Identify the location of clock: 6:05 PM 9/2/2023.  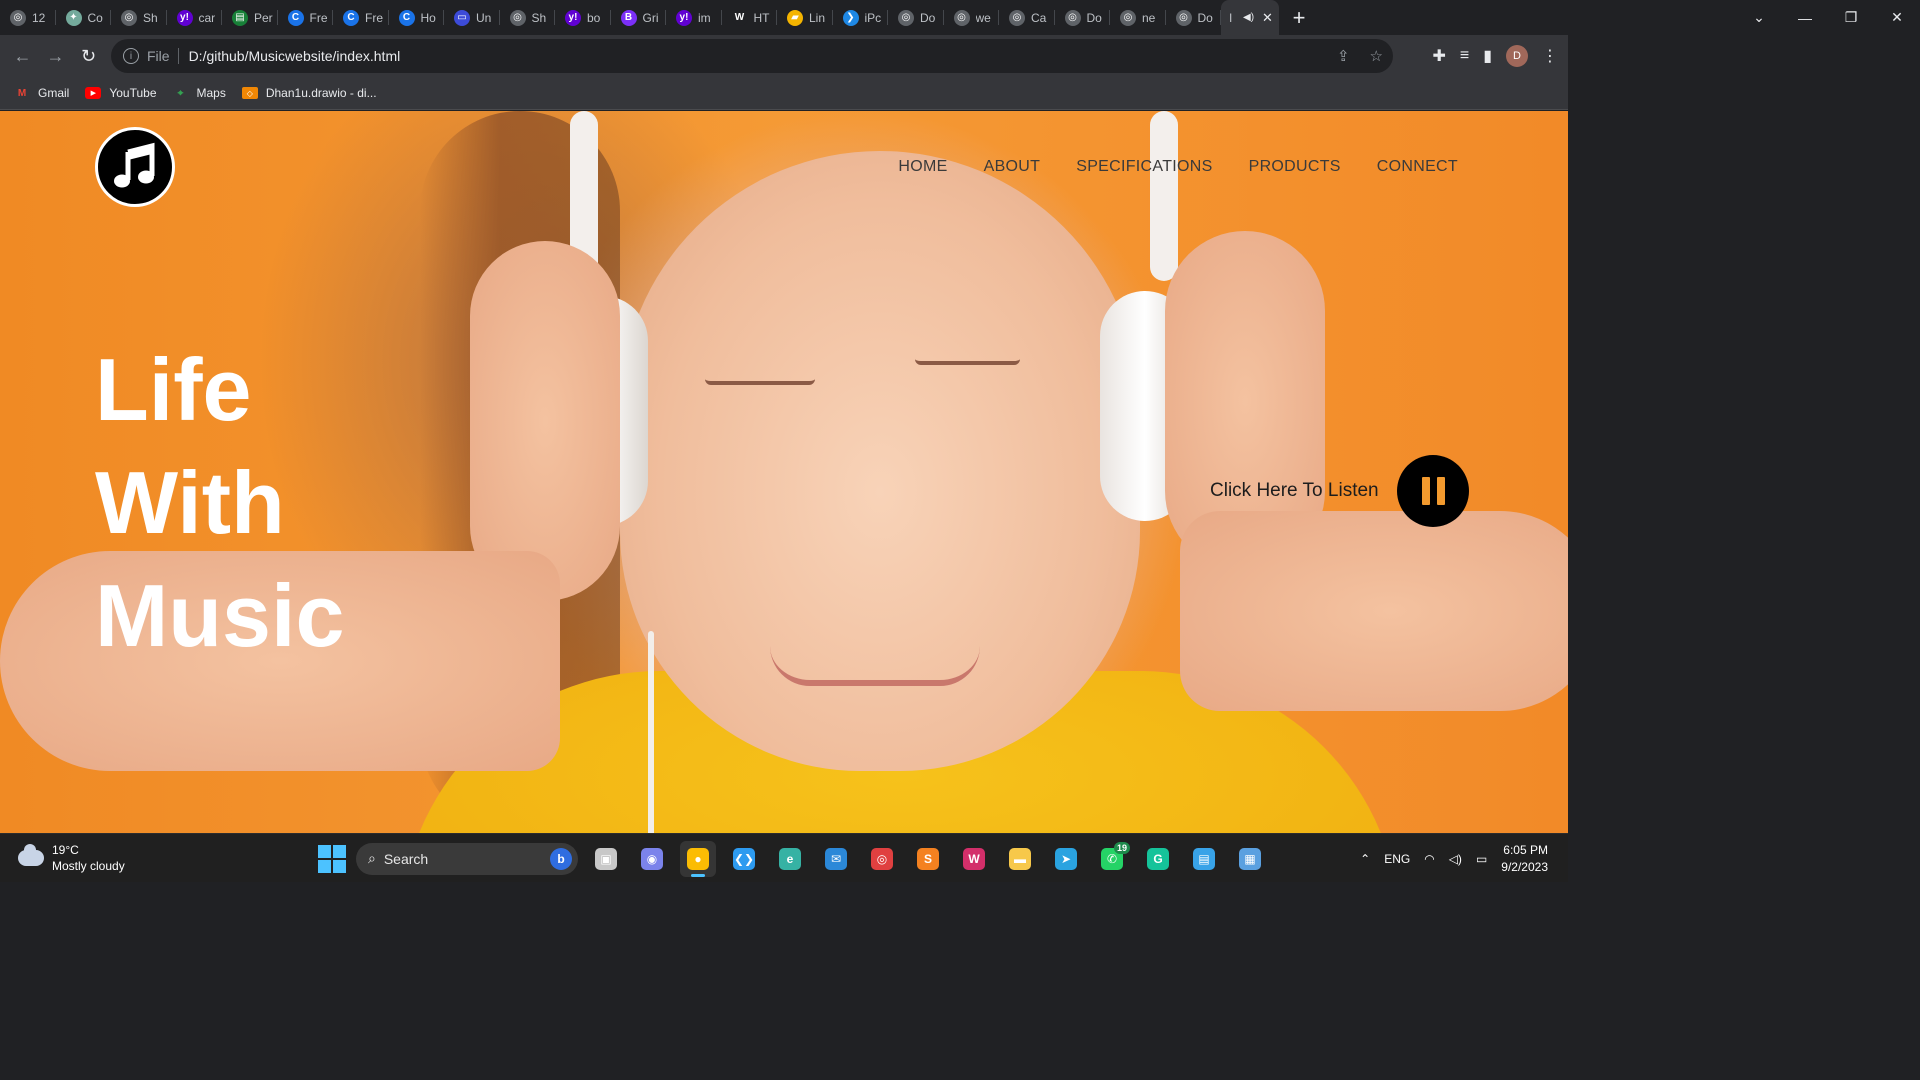
(1524, 859).